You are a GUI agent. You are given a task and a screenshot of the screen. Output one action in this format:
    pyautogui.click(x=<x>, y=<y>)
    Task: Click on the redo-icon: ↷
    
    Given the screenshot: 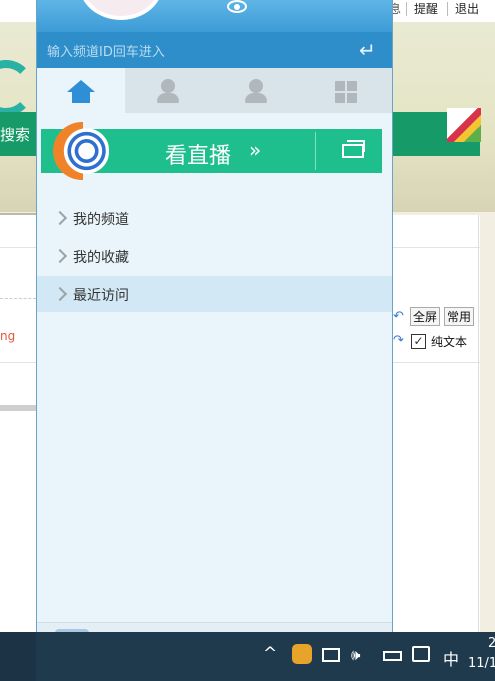 What is the action you would take?
    pyautogui.click(x=398, y=340)
    